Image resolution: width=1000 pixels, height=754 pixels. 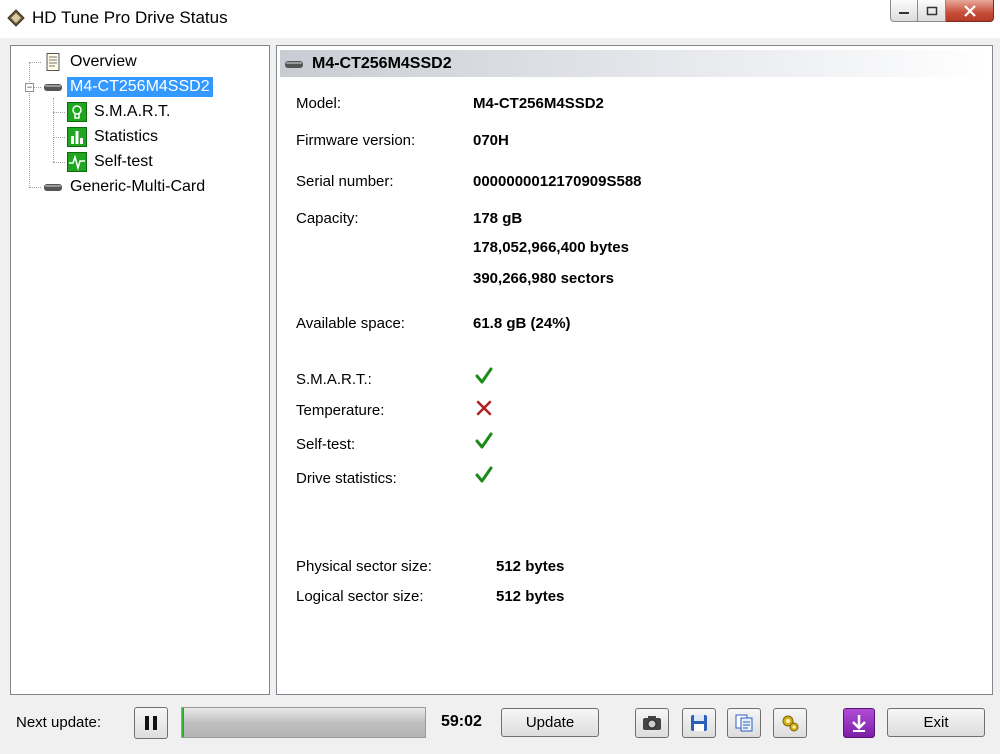 I want to click on close-icon, so click(x=969, y=10).